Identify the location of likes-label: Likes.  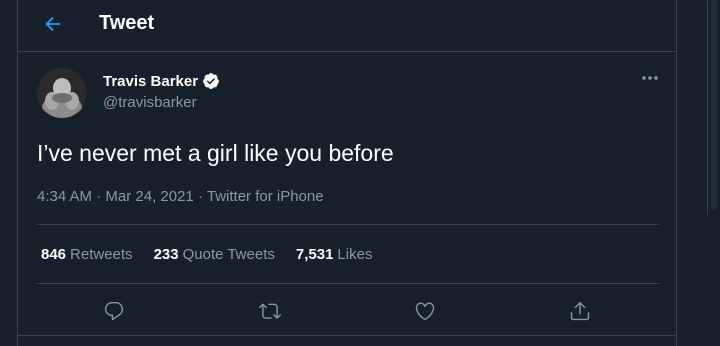
(355, 254).